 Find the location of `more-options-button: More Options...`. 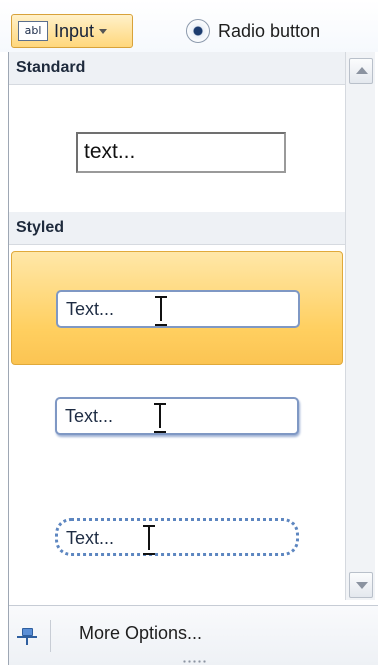

more-options-button: More Options... is located at coordinates (140, 633).